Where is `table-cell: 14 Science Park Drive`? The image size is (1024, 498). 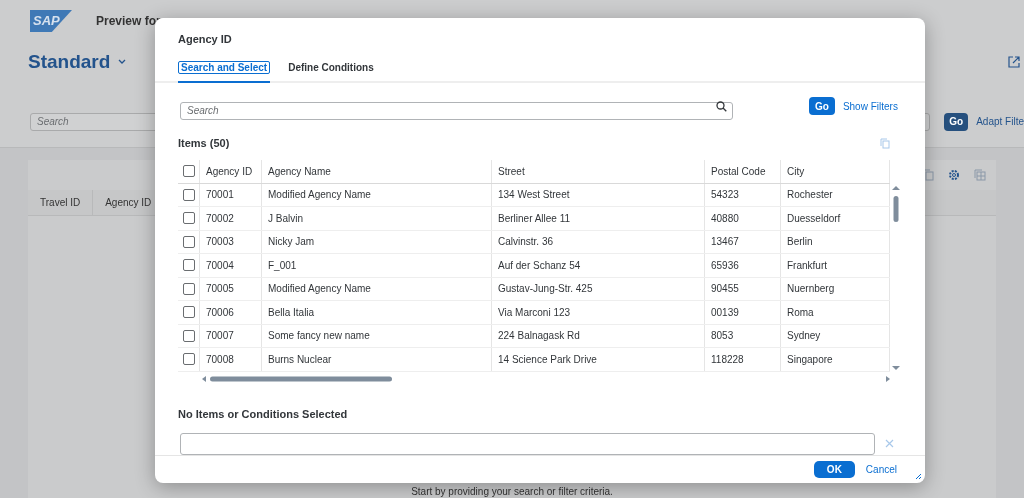 table-cell: 14 Science Park Drive is located at coordinates (598, 359).